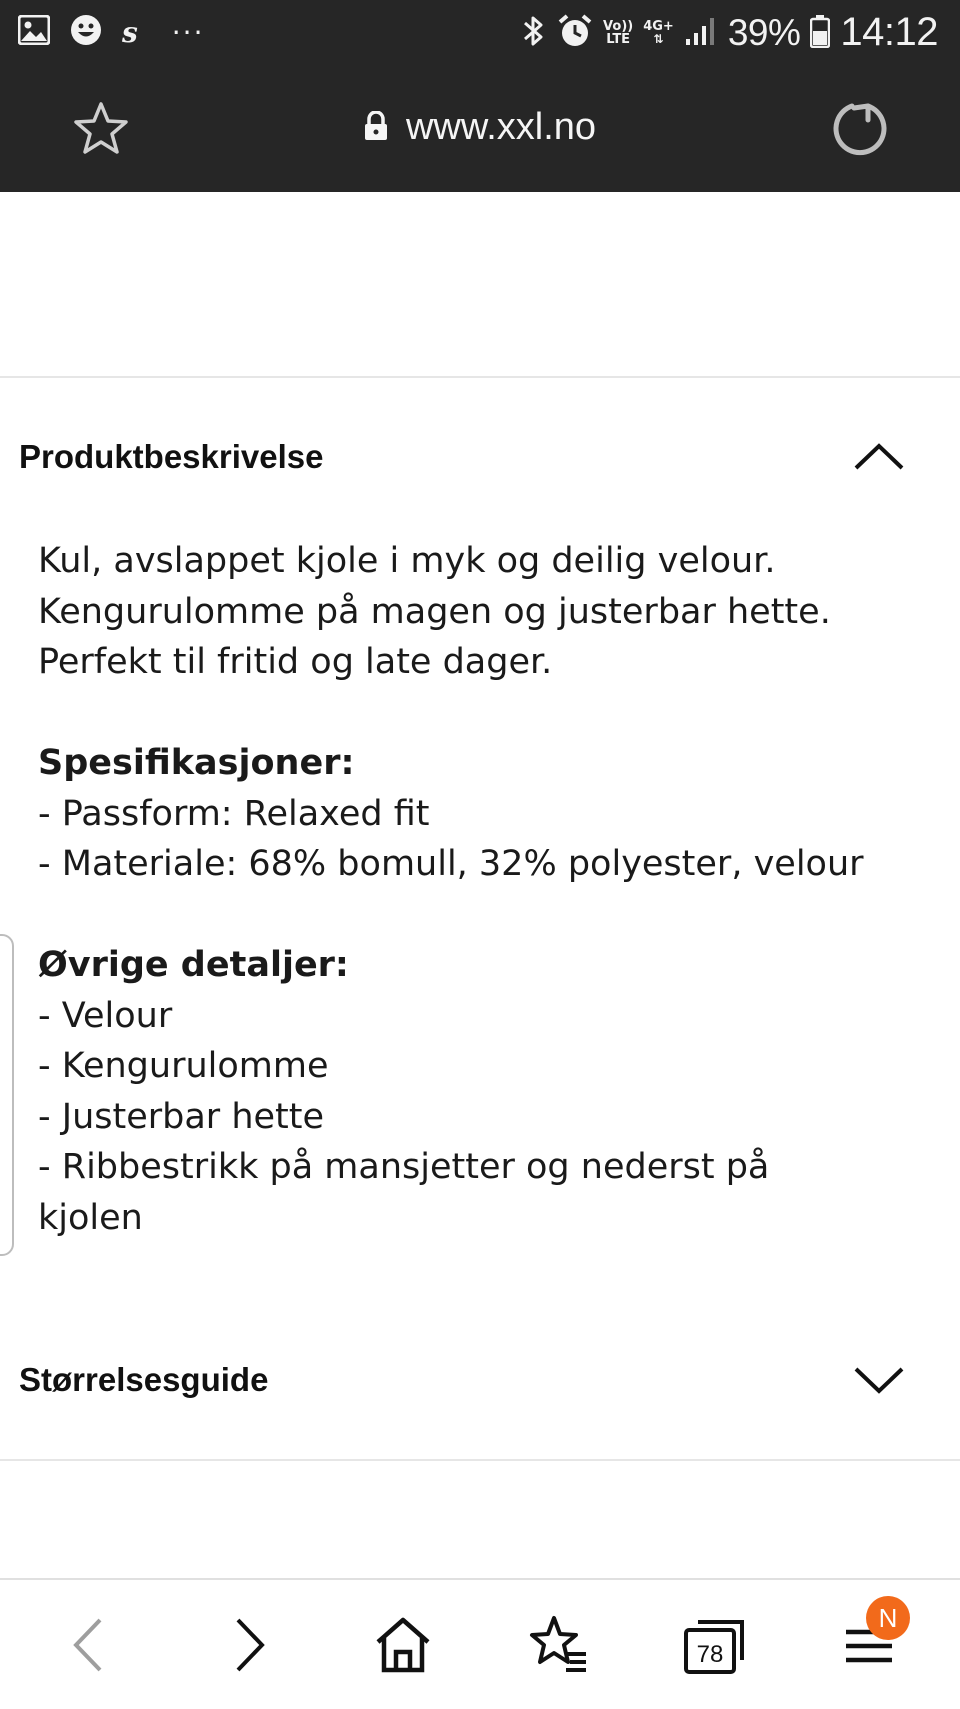 This screenshot has width=960, height=1709. Describe the element at coordinates (618, 26) in the screenshot. I see `volte-label: Vo))` at that location.